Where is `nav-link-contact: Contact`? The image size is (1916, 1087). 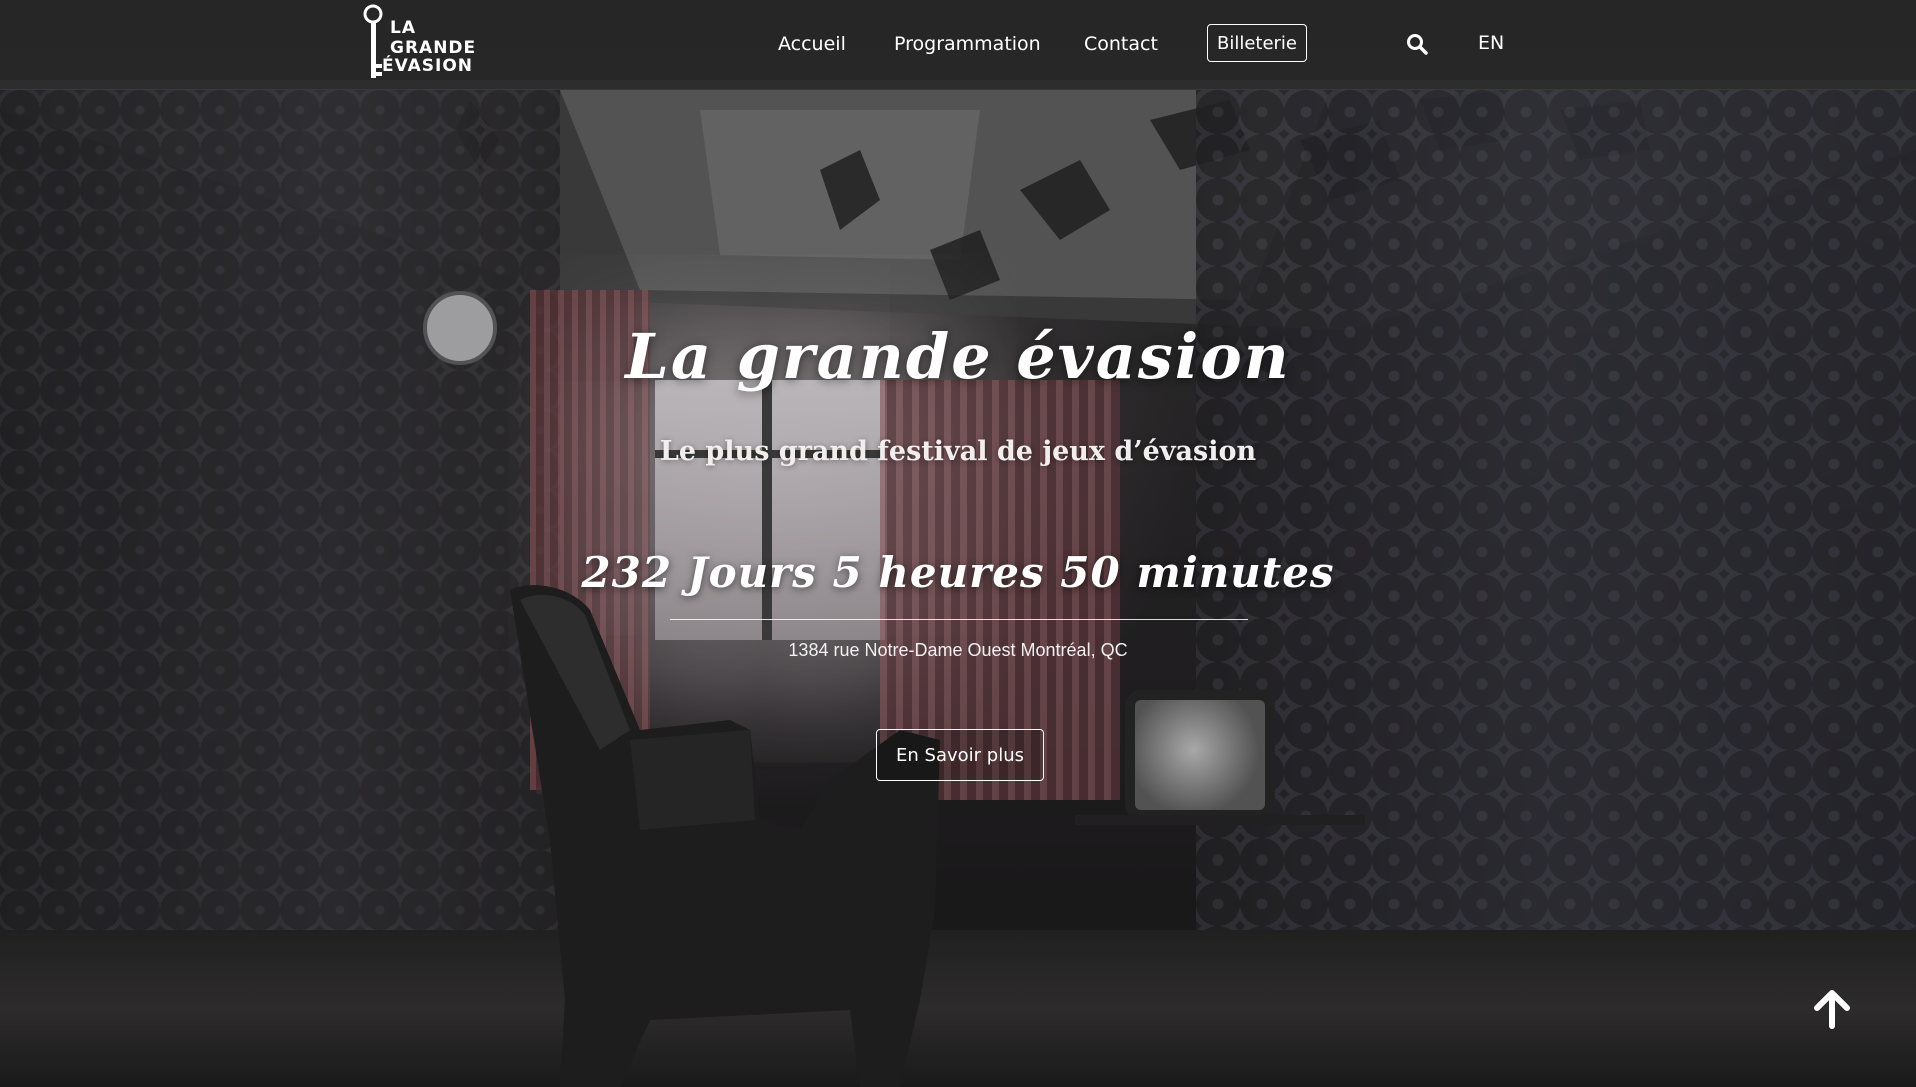 nav-link-contact: Contact is located at coordinates (1121, 44).